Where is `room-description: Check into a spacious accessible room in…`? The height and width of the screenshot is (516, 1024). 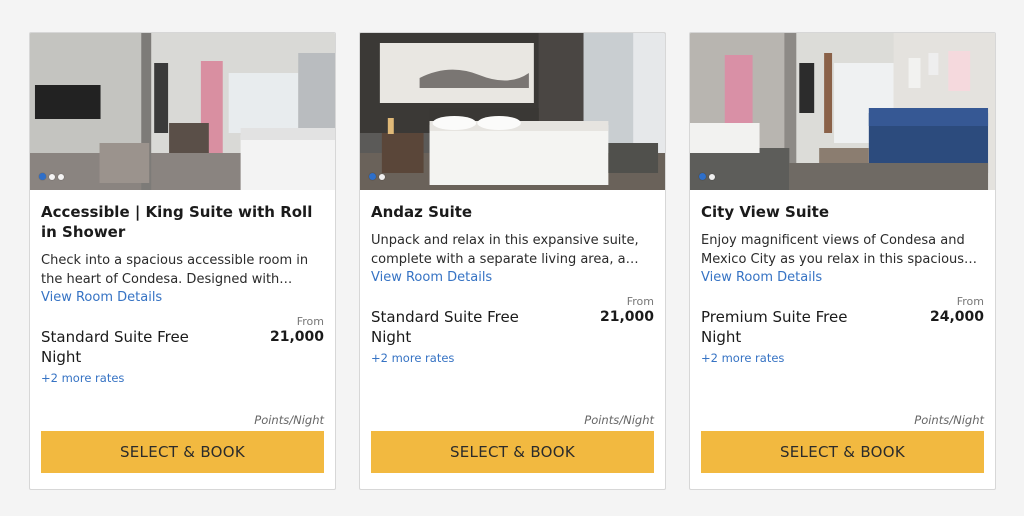 room-description: Check into a spacious accessible room in… is located at coordinates (175, 270).